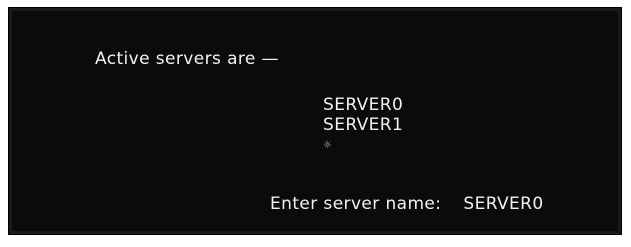 The image size is (631, 247). What do you see at coordinates (187, 59) in the screenshot?
I see `active-servers-heading: Active servers are —` at bounding box center [187, 59].